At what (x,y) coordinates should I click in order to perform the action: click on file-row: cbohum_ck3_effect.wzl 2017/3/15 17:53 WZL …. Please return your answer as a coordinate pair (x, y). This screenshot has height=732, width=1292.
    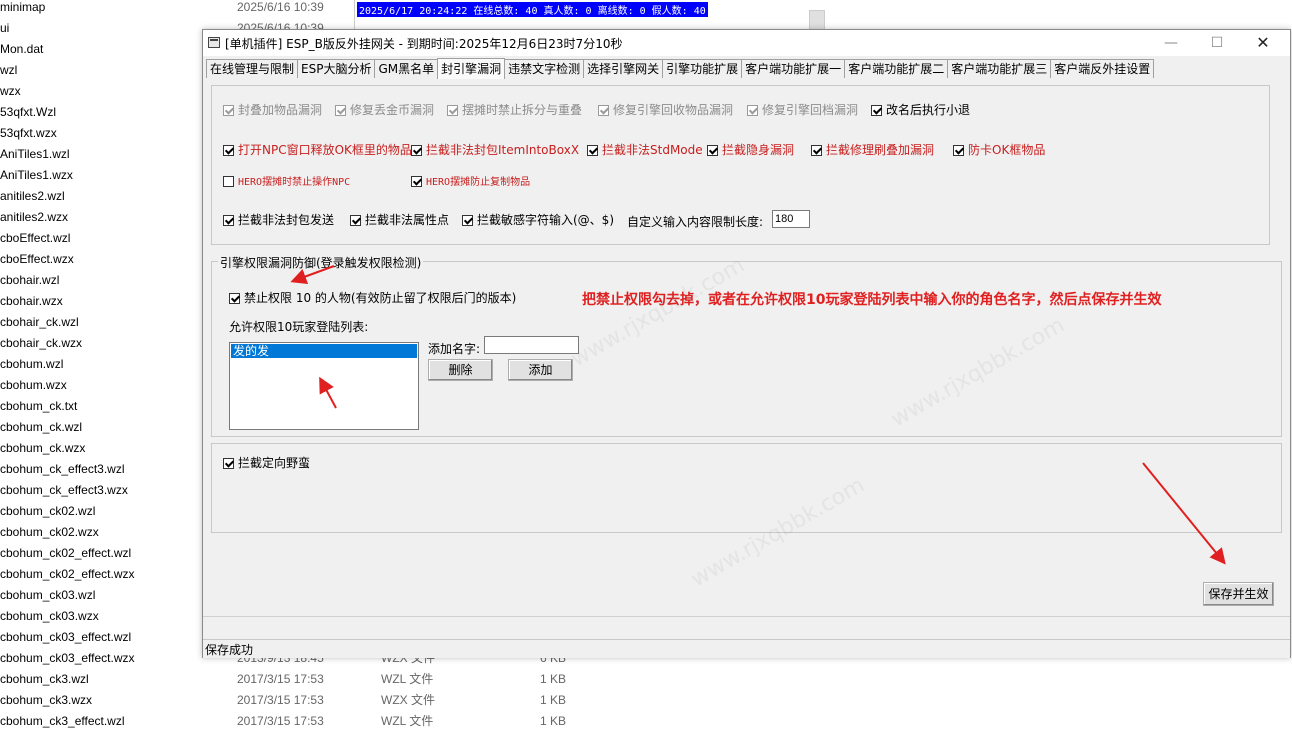
    Looking at the image, I should click on (300, 721).